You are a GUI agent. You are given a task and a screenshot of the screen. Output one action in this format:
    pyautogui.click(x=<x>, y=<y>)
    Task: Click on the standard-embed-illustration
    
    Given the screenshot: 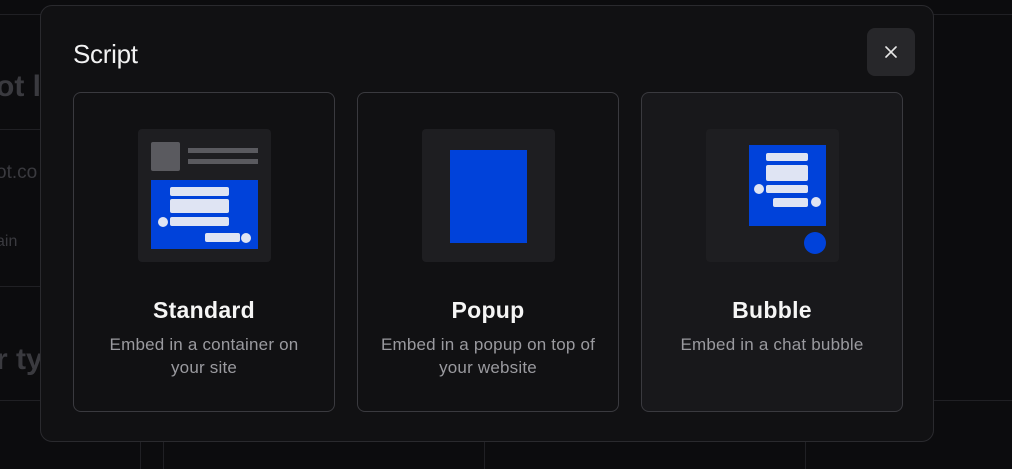 What is the action you would take?
    pyautogui.click(x=204, y=195)
    